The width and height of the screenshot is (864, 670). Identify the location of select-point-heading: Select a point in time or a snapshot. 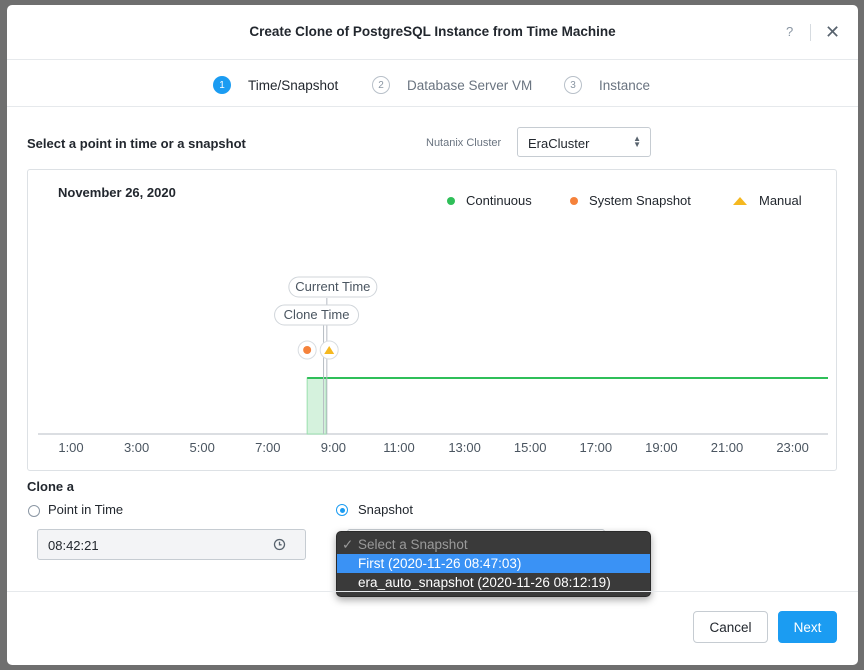
(136, 143).